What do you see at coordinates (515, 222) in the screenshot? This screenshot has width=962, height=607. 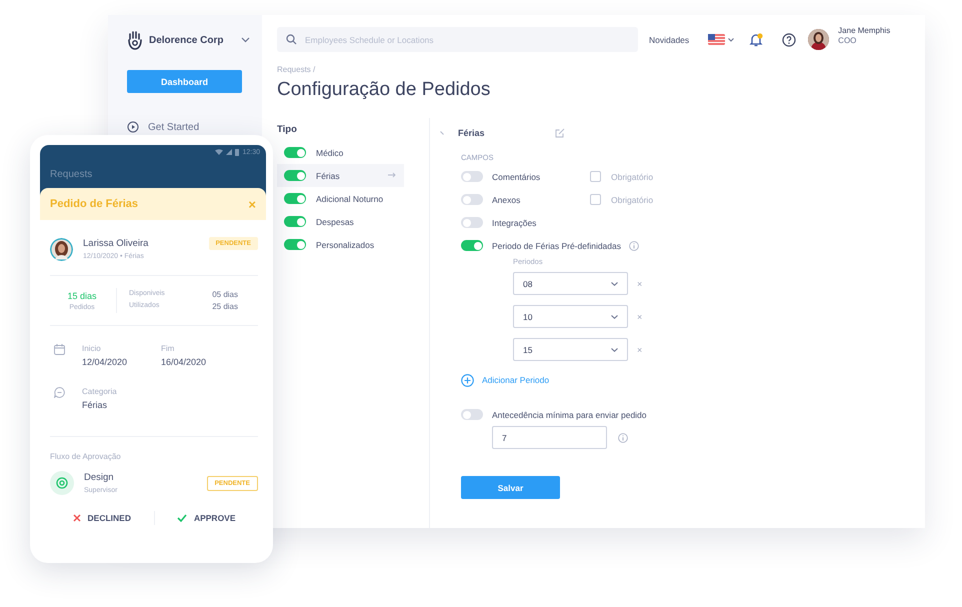 I see `field-label: Integrações` at bounding box center [515, 222].